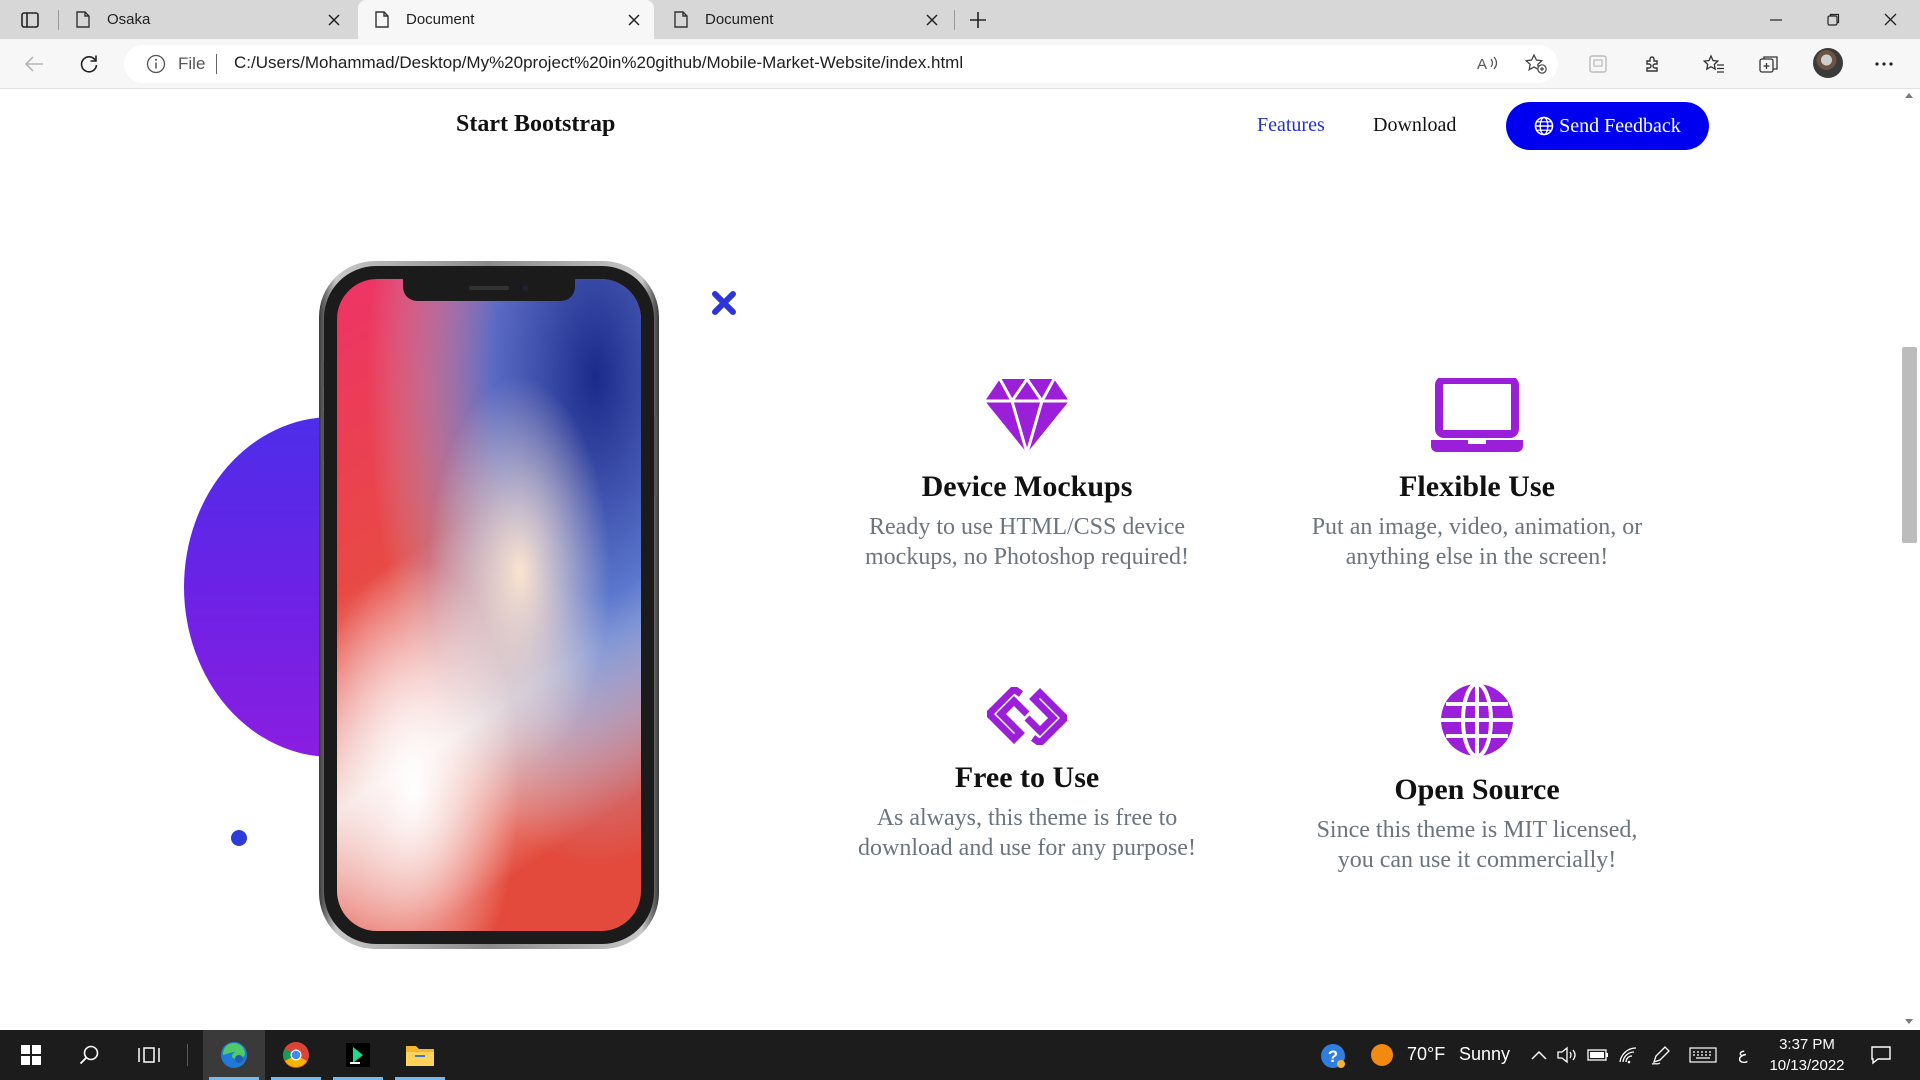 The image size is (1920, 1080). I want to click on tab-document: Document, so click(804, 19).